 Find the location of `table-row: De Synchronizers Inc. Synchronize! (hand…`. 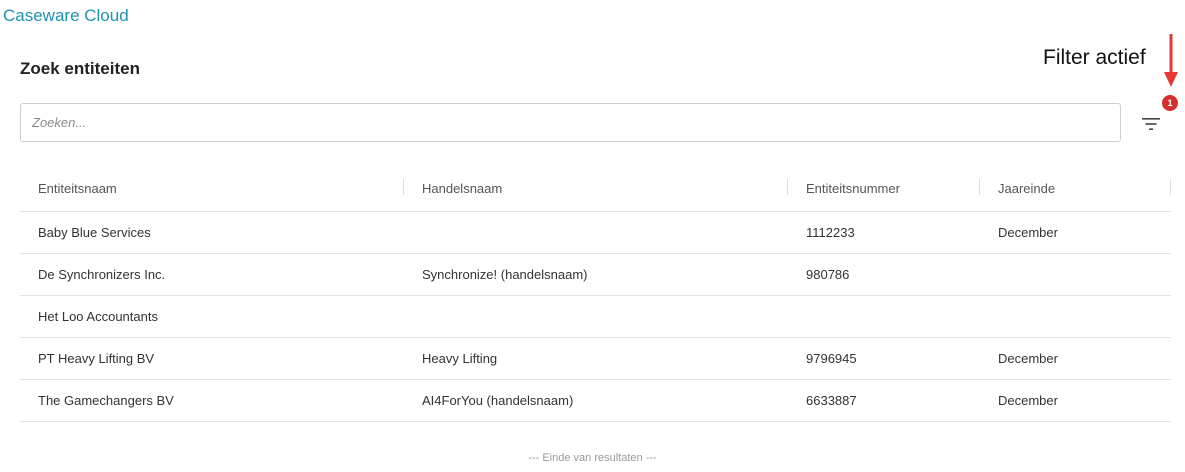

table-row: De Synchronizers Inc. Synchronize! (hand… is located at coordinates (595, 275).